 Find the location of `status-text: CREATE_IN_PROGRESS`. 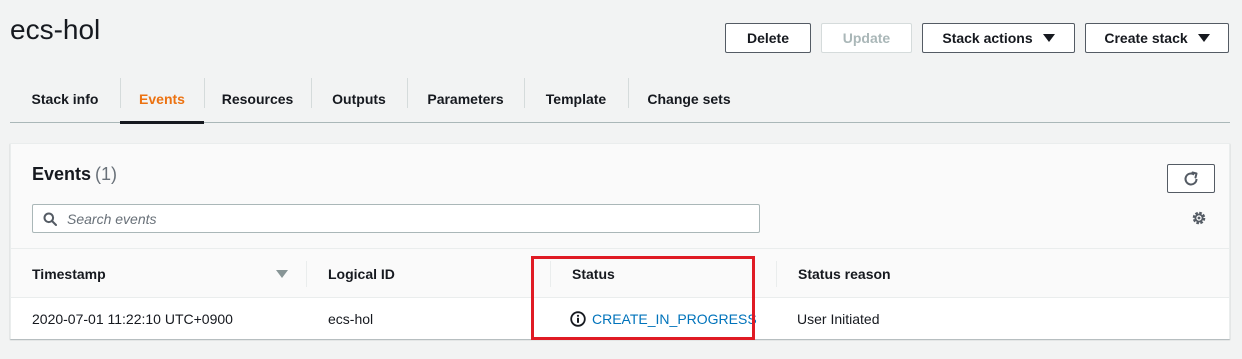

status-text: CREATE_IN_PROGRESS is located at coordinates (674, 319).